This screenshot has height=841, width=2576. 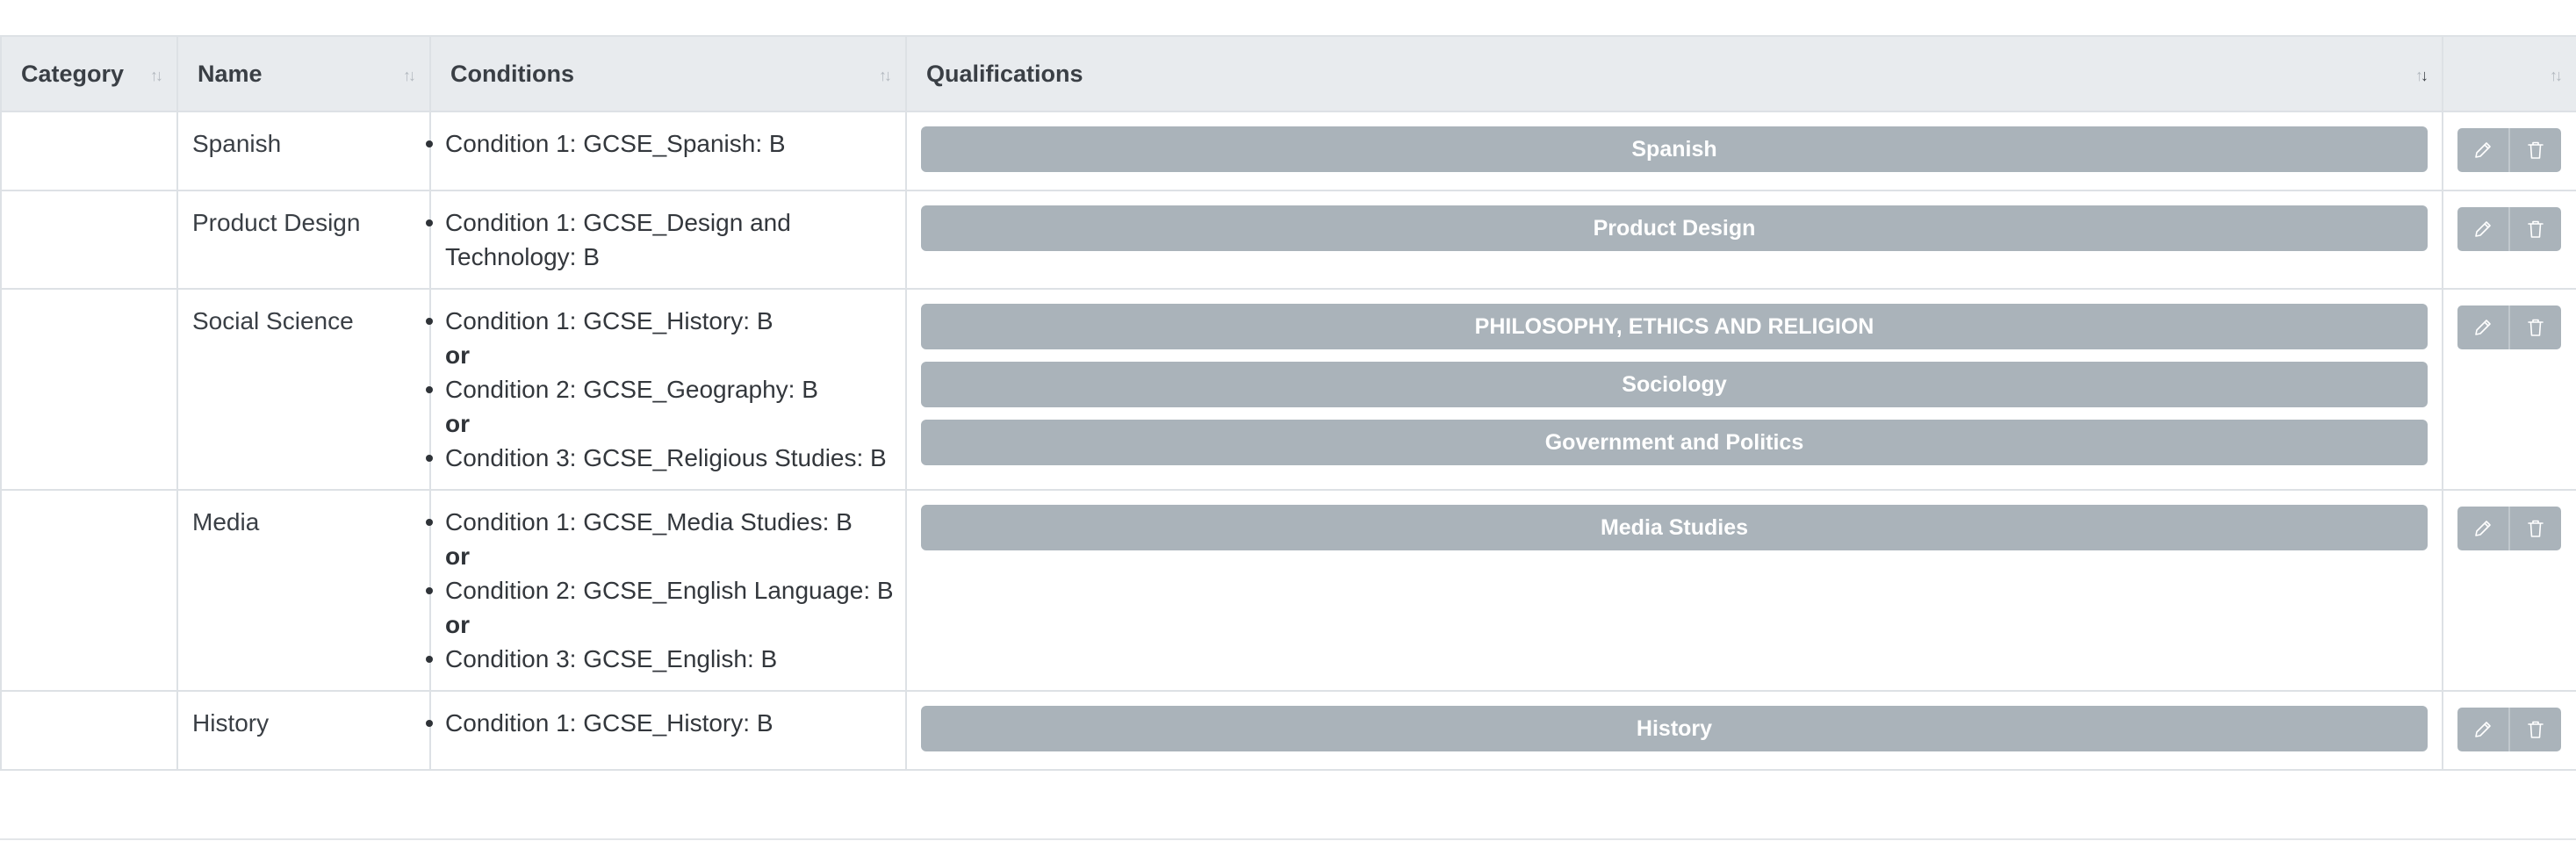 I want to click on name-cell: History, so click(x=303, y=730).